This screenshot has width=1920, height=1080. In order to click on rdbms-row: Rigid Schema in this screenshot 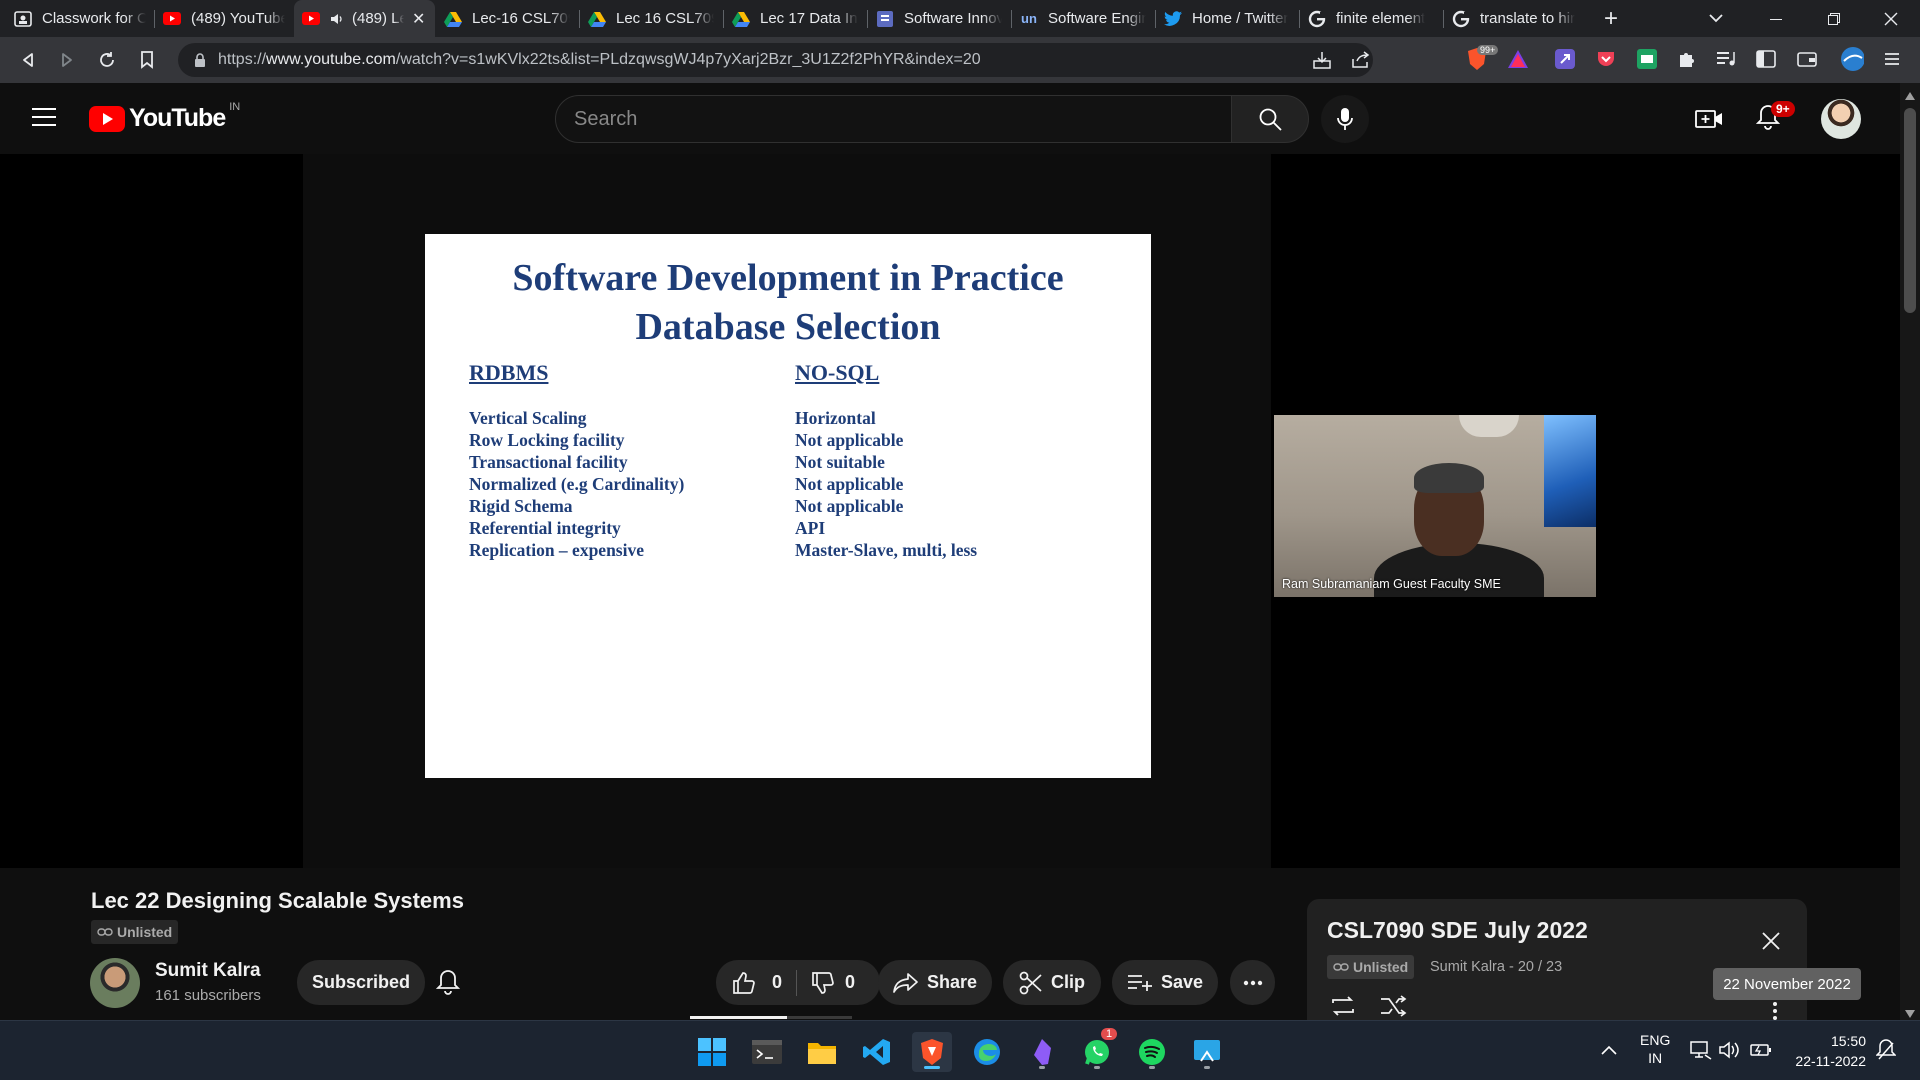, I will do `click(521, 506)`.